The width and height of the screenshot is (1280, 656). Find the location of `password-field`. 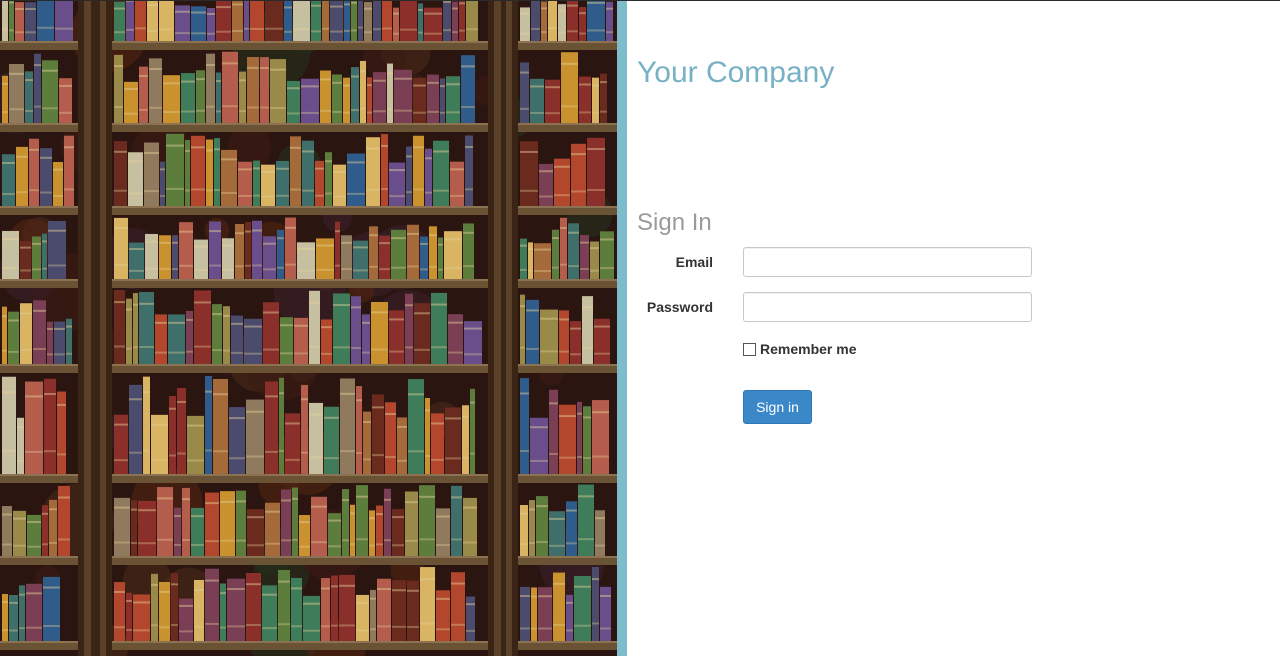

password-field is located at coordinates (887, 307).